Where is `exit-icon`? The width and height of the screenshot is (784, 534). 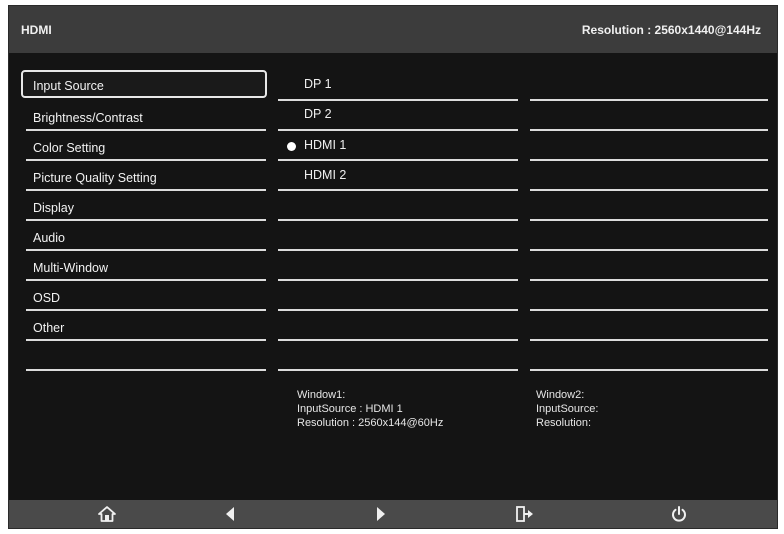
exit-icon is located at coordinates (525, 514).